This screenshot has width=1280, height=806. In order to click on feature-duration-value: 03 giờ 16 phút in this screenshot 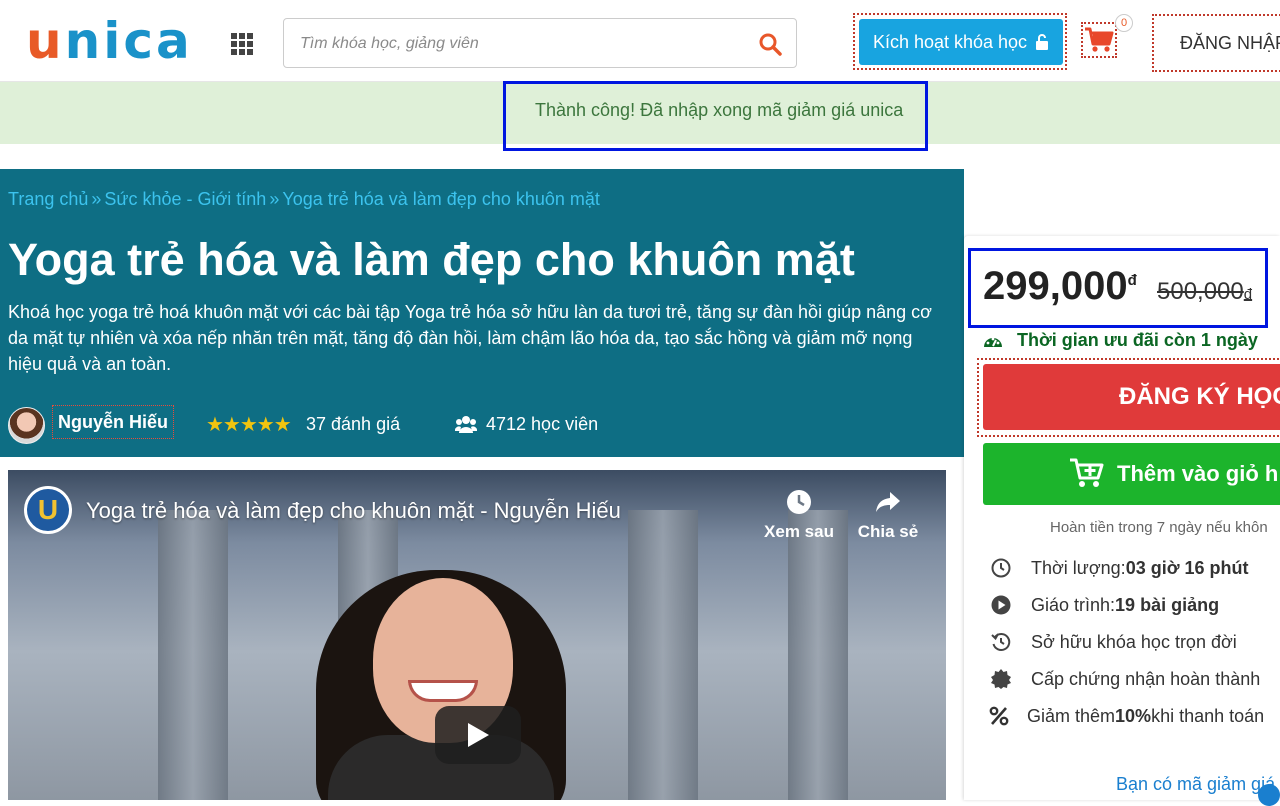, I will do `click(1187, 567)`.